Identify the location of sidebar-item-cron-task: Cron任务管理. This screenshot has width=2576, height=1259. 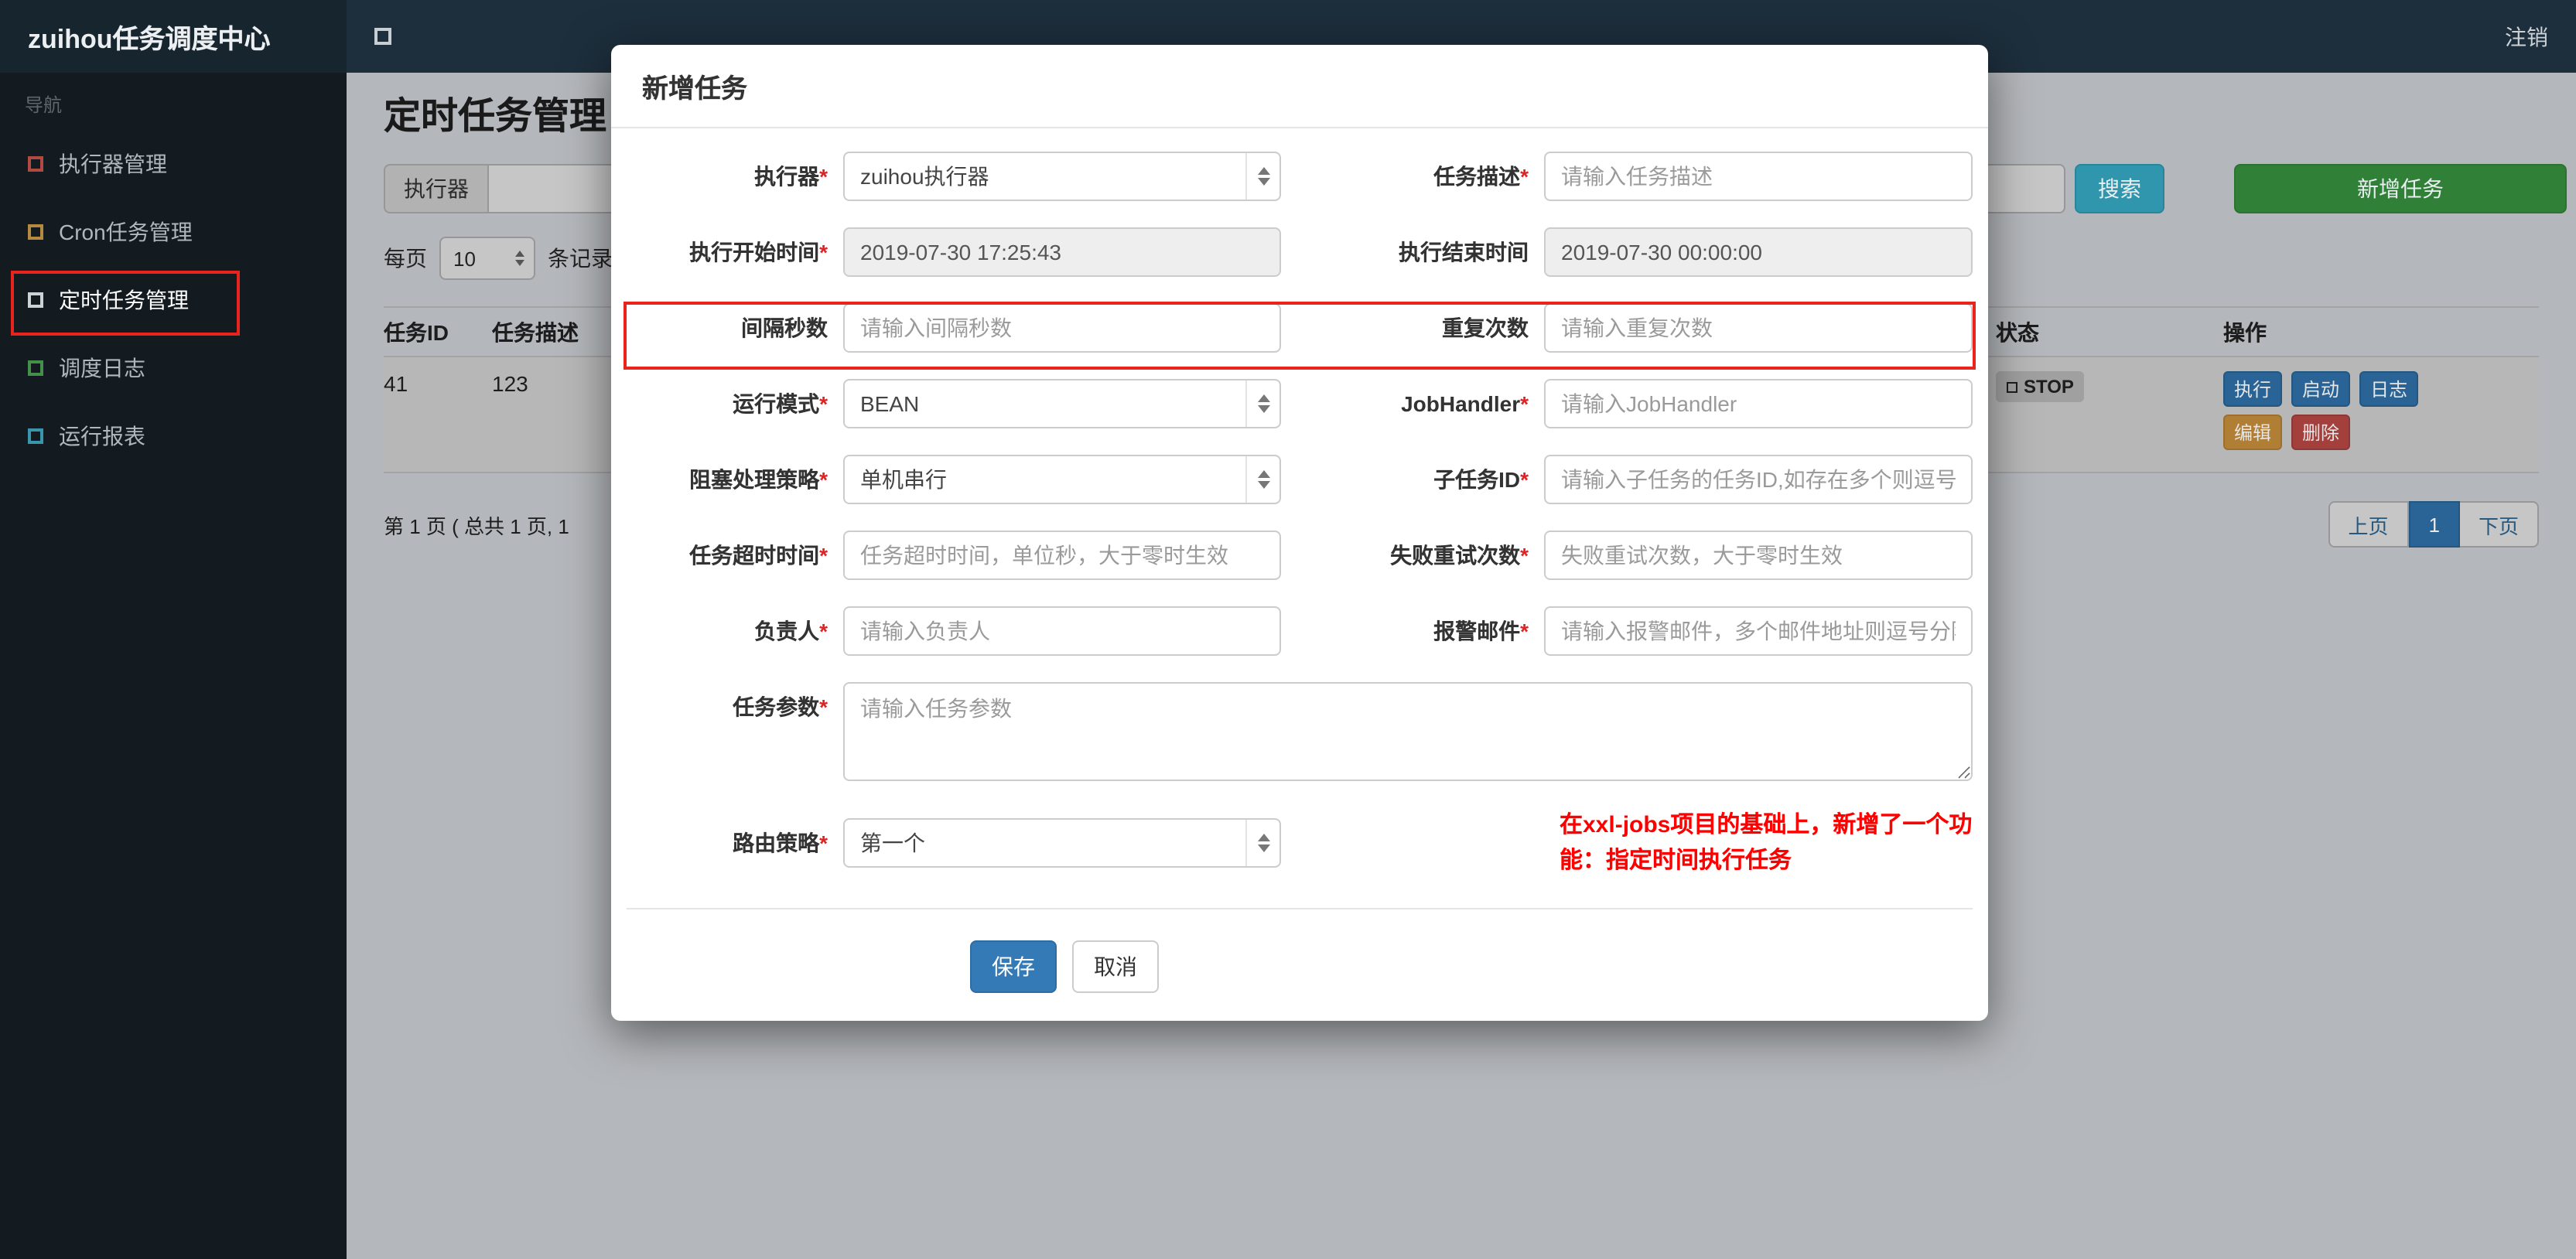
(173, 232).